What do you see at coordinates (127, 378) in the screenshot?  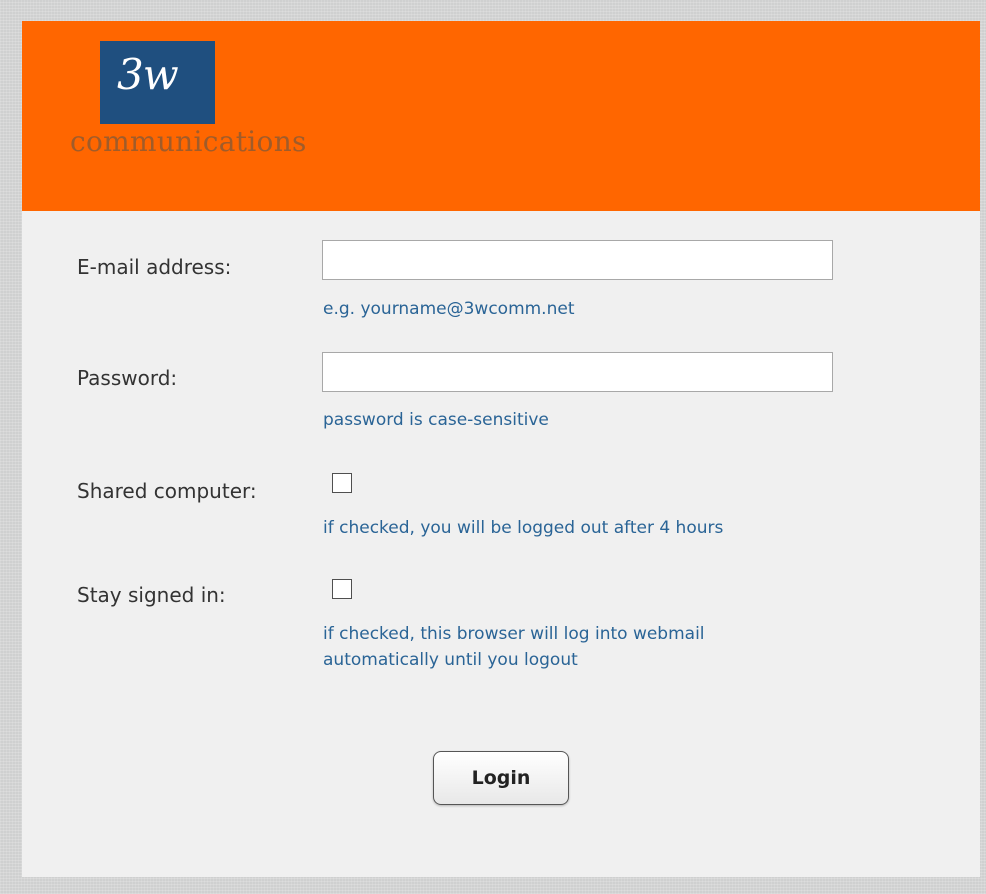 I see `password-label: Password:` at bounding box center [127, 378].